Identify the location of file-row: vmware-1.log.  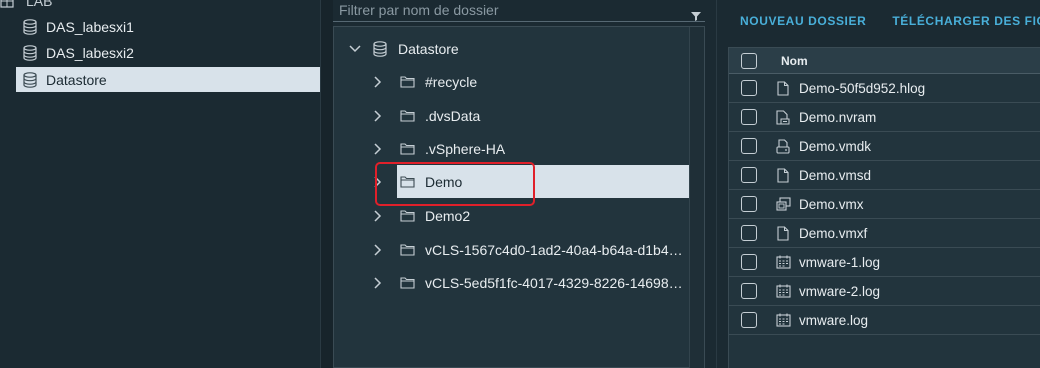
(884, 262).